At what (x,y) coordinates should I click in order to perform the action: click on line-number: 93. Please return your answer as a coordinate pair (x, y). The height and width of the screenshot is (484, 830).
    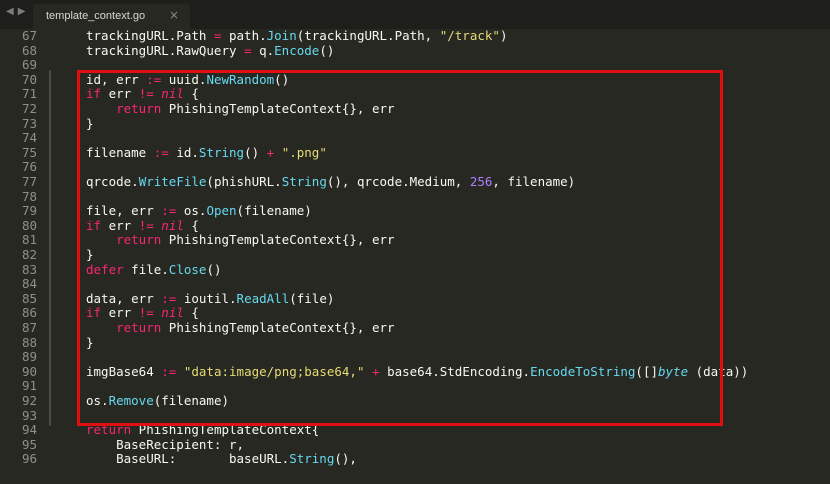
    Looking at the image, I should click on (29, 415).